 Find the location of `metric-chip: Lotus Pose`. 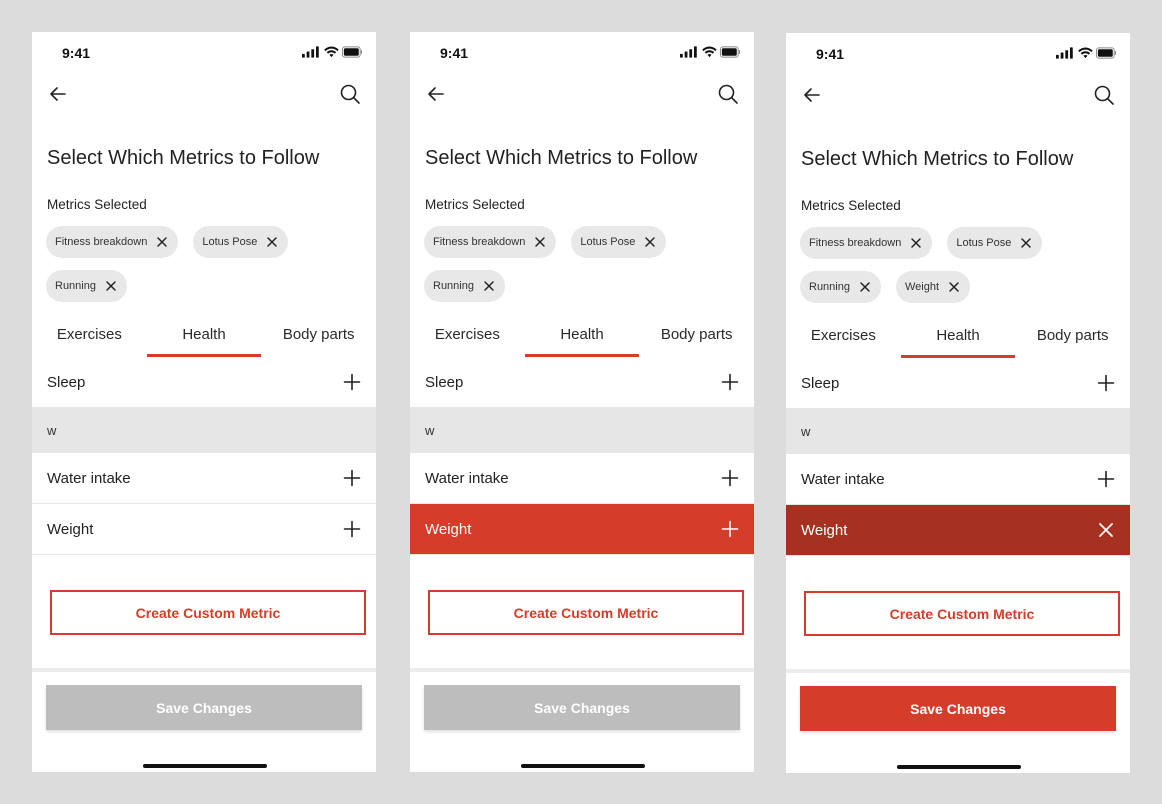

metric-chip: Lotus Pose is located at coordinates (619, 242).